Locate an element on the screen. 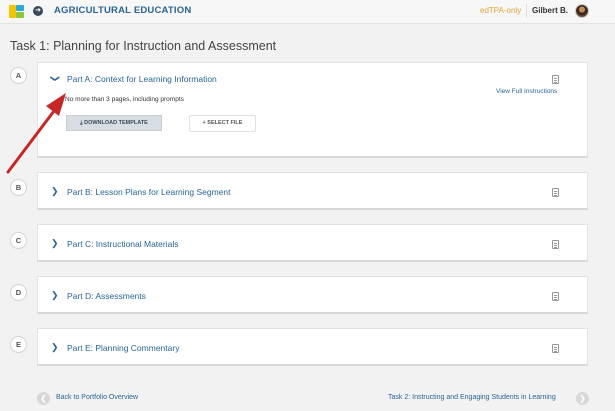 The image size is (615, 411). part-e-title: Part E: Planning Commentary is located at coordinates (123, 348).